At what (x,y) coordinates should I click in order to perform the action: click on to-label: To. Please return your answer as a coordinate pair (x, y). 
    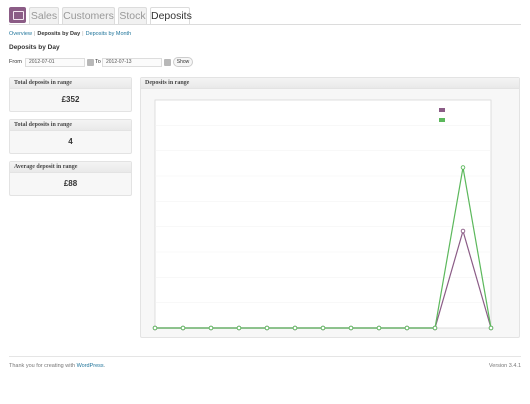
    Looking at the image, I should click on (98, 62).